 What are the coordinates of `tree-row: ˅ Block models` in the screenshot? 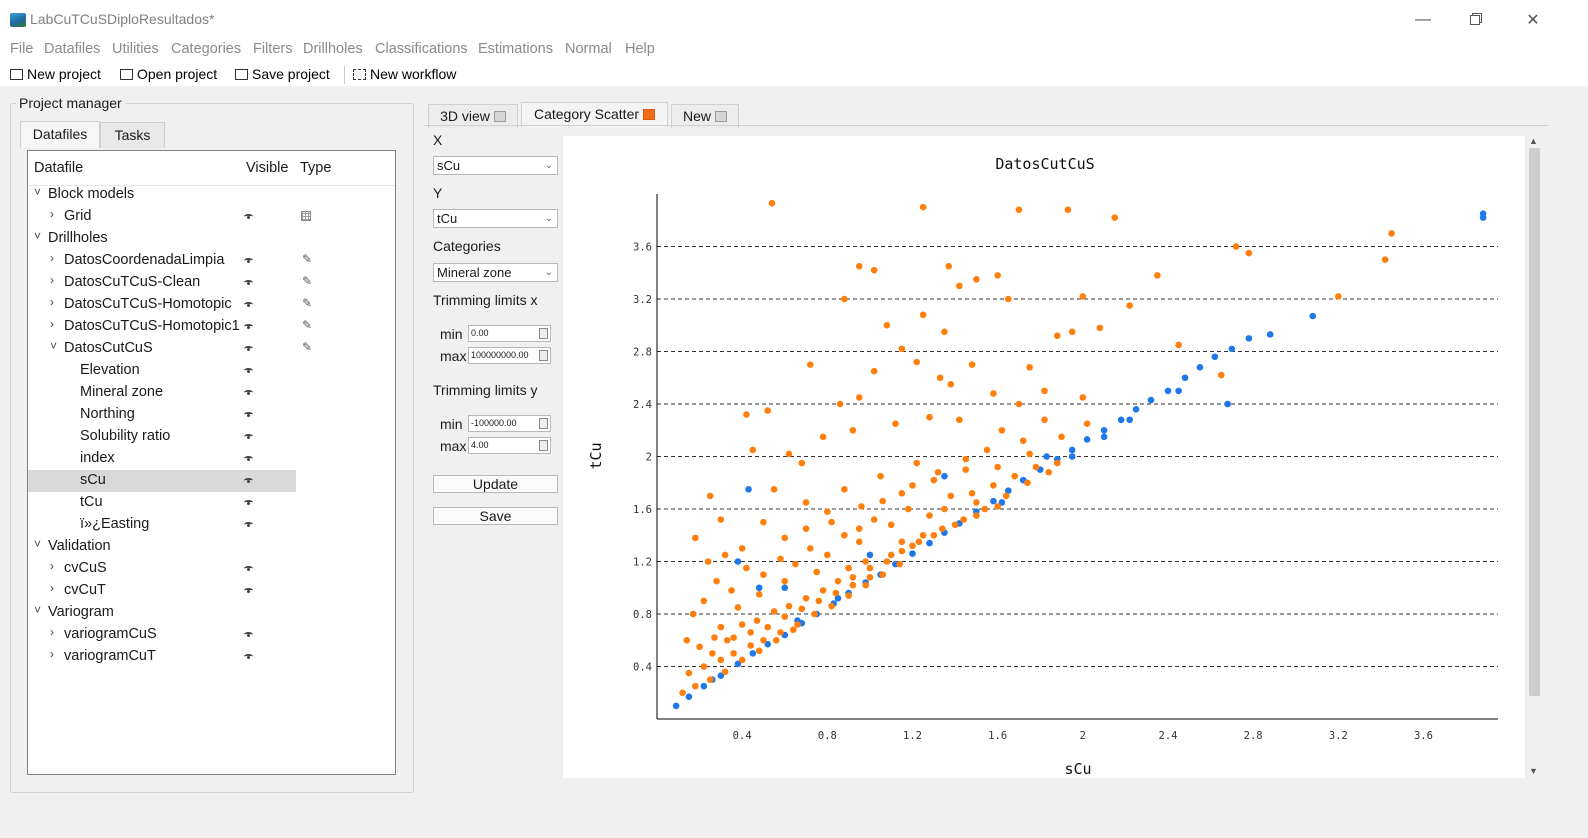 It's located at (211, 195).